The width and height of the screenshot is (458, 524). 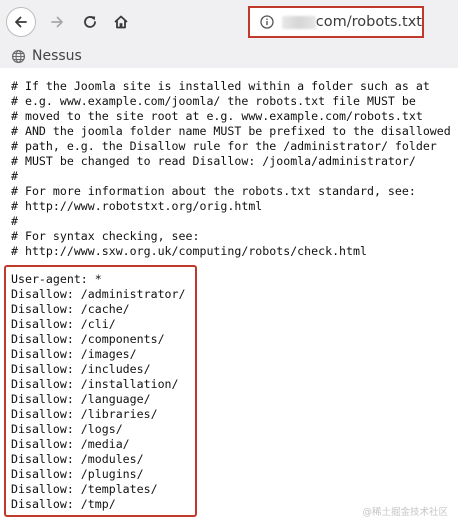 I want to click on home-icon, so click(x=121, y=22).